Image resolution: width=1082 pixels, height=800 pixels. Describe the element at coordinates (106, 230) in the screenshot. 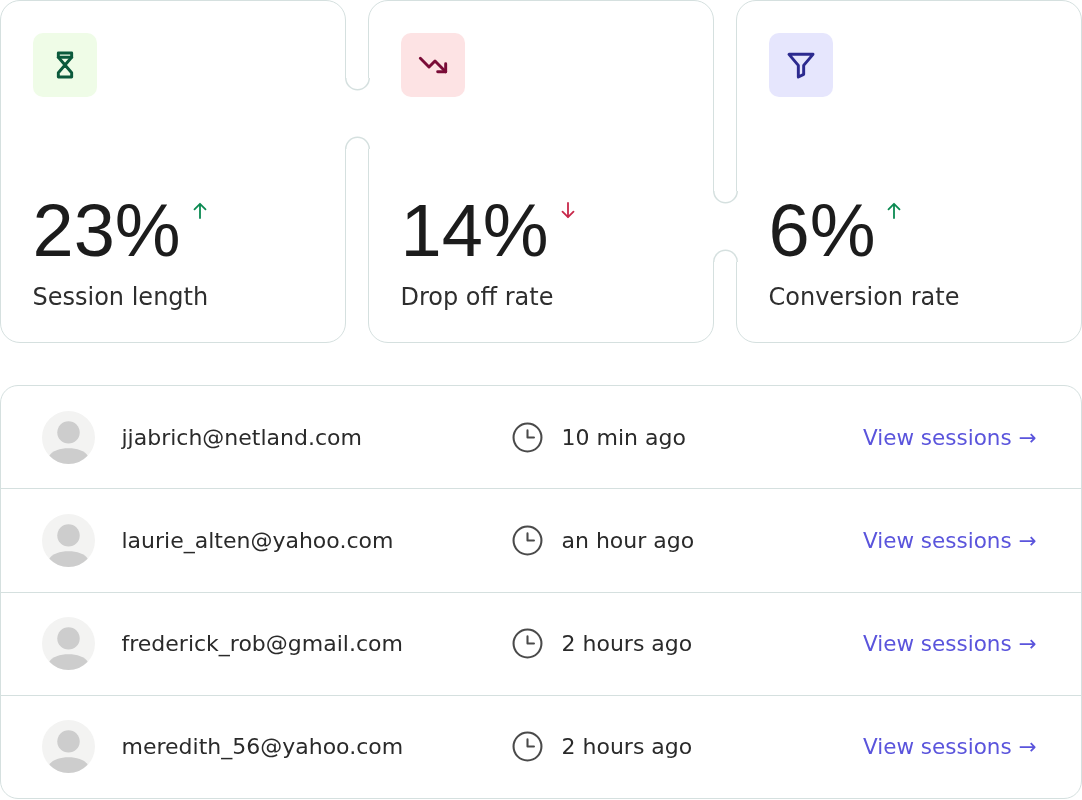

I see `stat-value: 23%` at that location.